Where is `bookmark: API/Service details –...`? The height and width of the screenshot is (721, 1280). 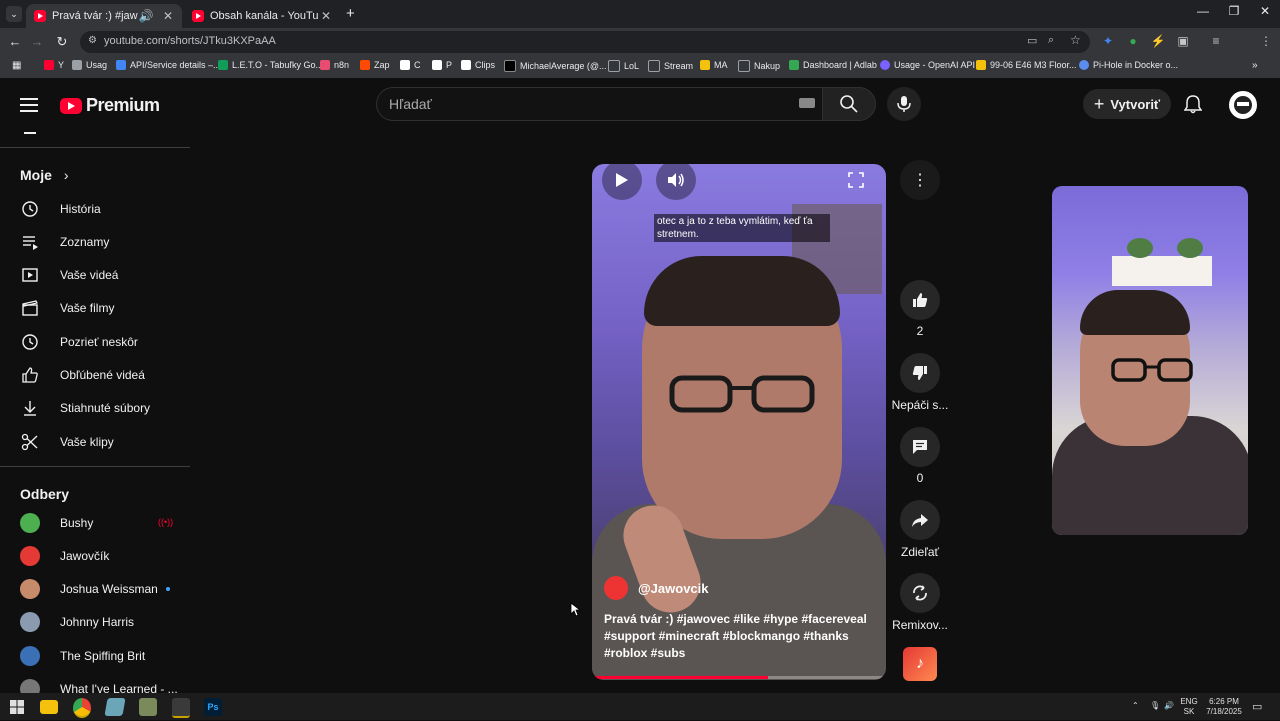 bookmark: API/Service details –... is located at coordinates (168, 65).